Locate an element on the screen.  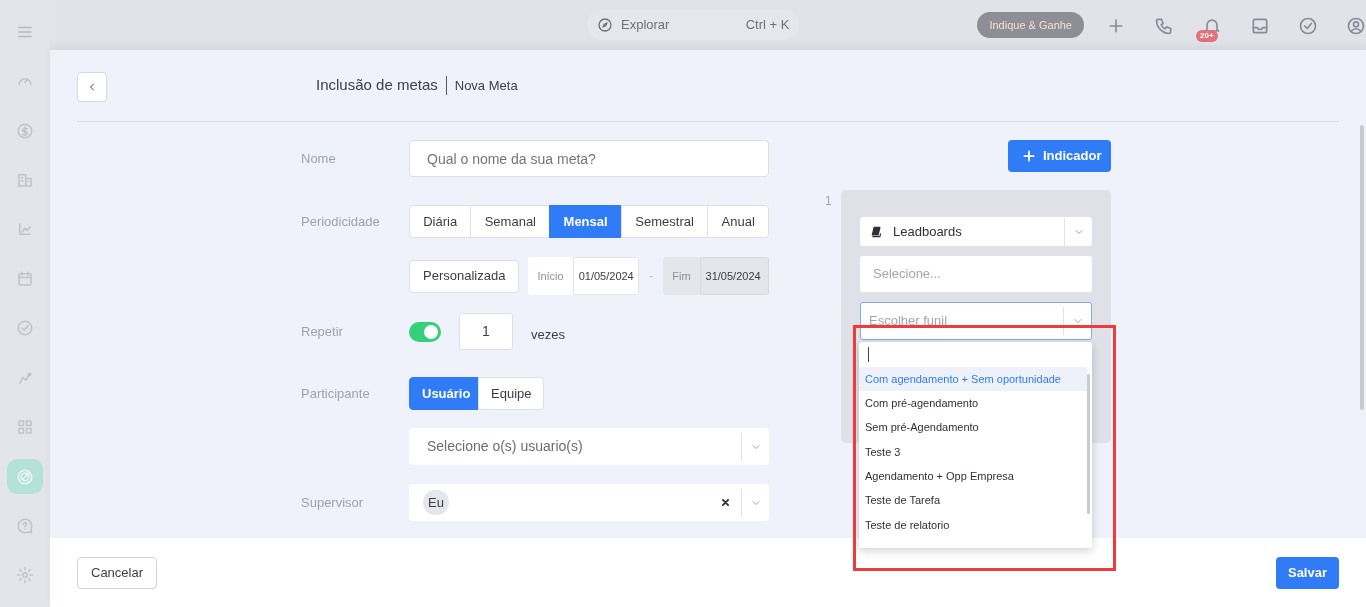
clear-icon is located at coordinates (725, 502).